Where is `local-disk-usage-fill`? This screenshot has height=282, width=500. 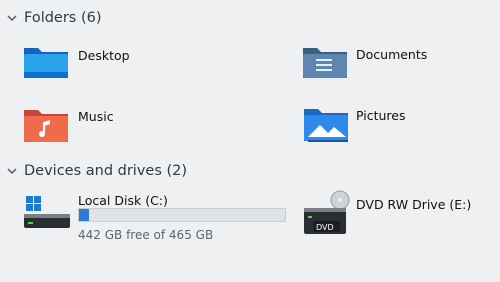 local-disk-usage-fill is located at coordinates (84, 215).